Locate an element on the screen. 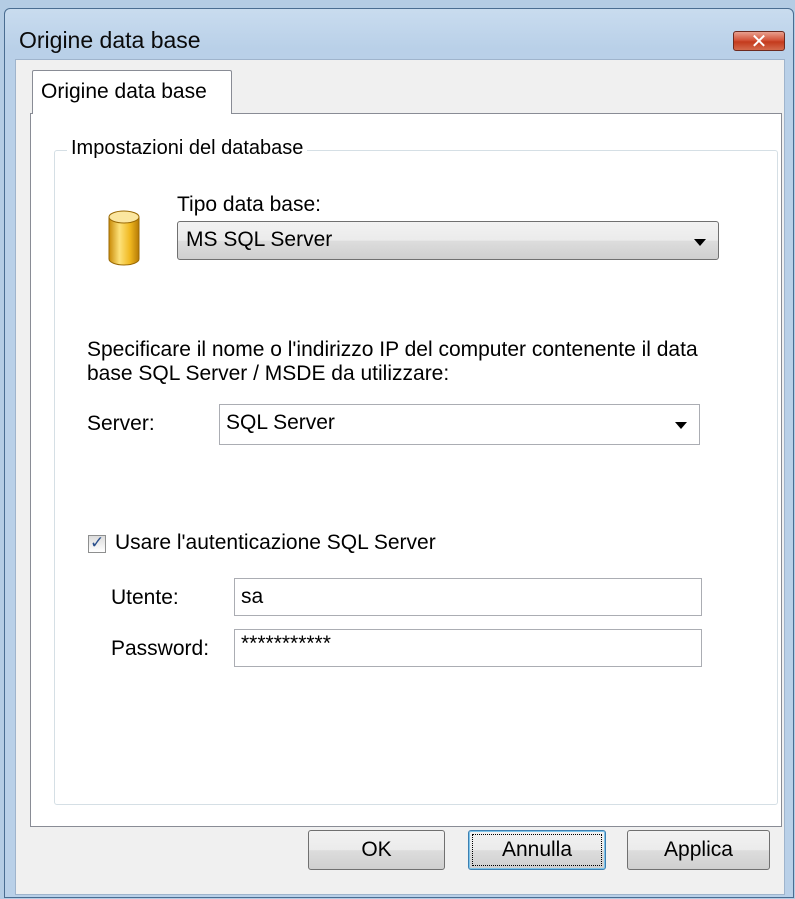 This screenshot has height=899, width=795. sql-auth-checkbox: ✓ is located at coordinates (97, 543).